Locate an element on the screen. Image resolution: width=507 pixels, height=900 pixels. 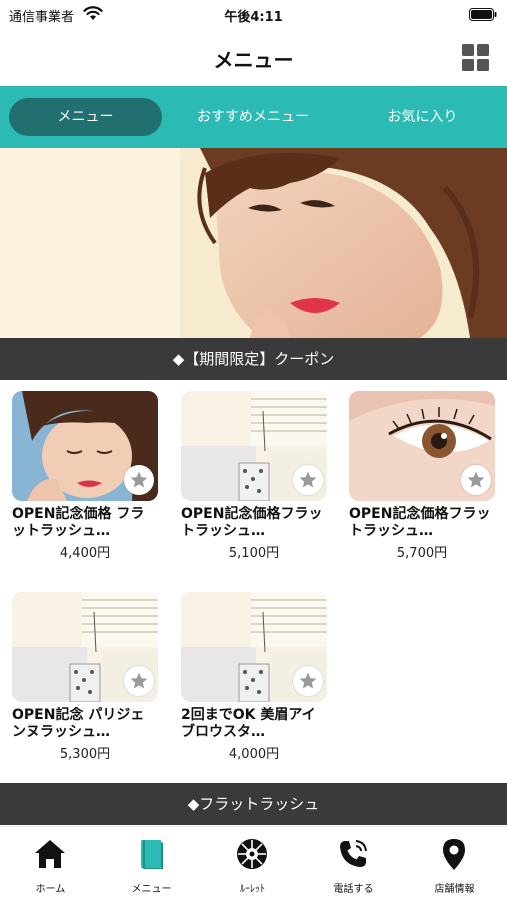
tab-bar: メニュー おすすめメニュー お気に入り is located at coordinates (253, 117).